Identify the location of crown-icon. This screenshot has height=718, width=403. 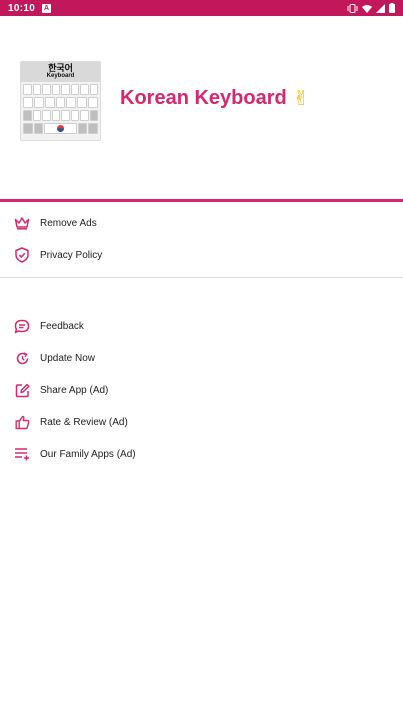
(22, 223).